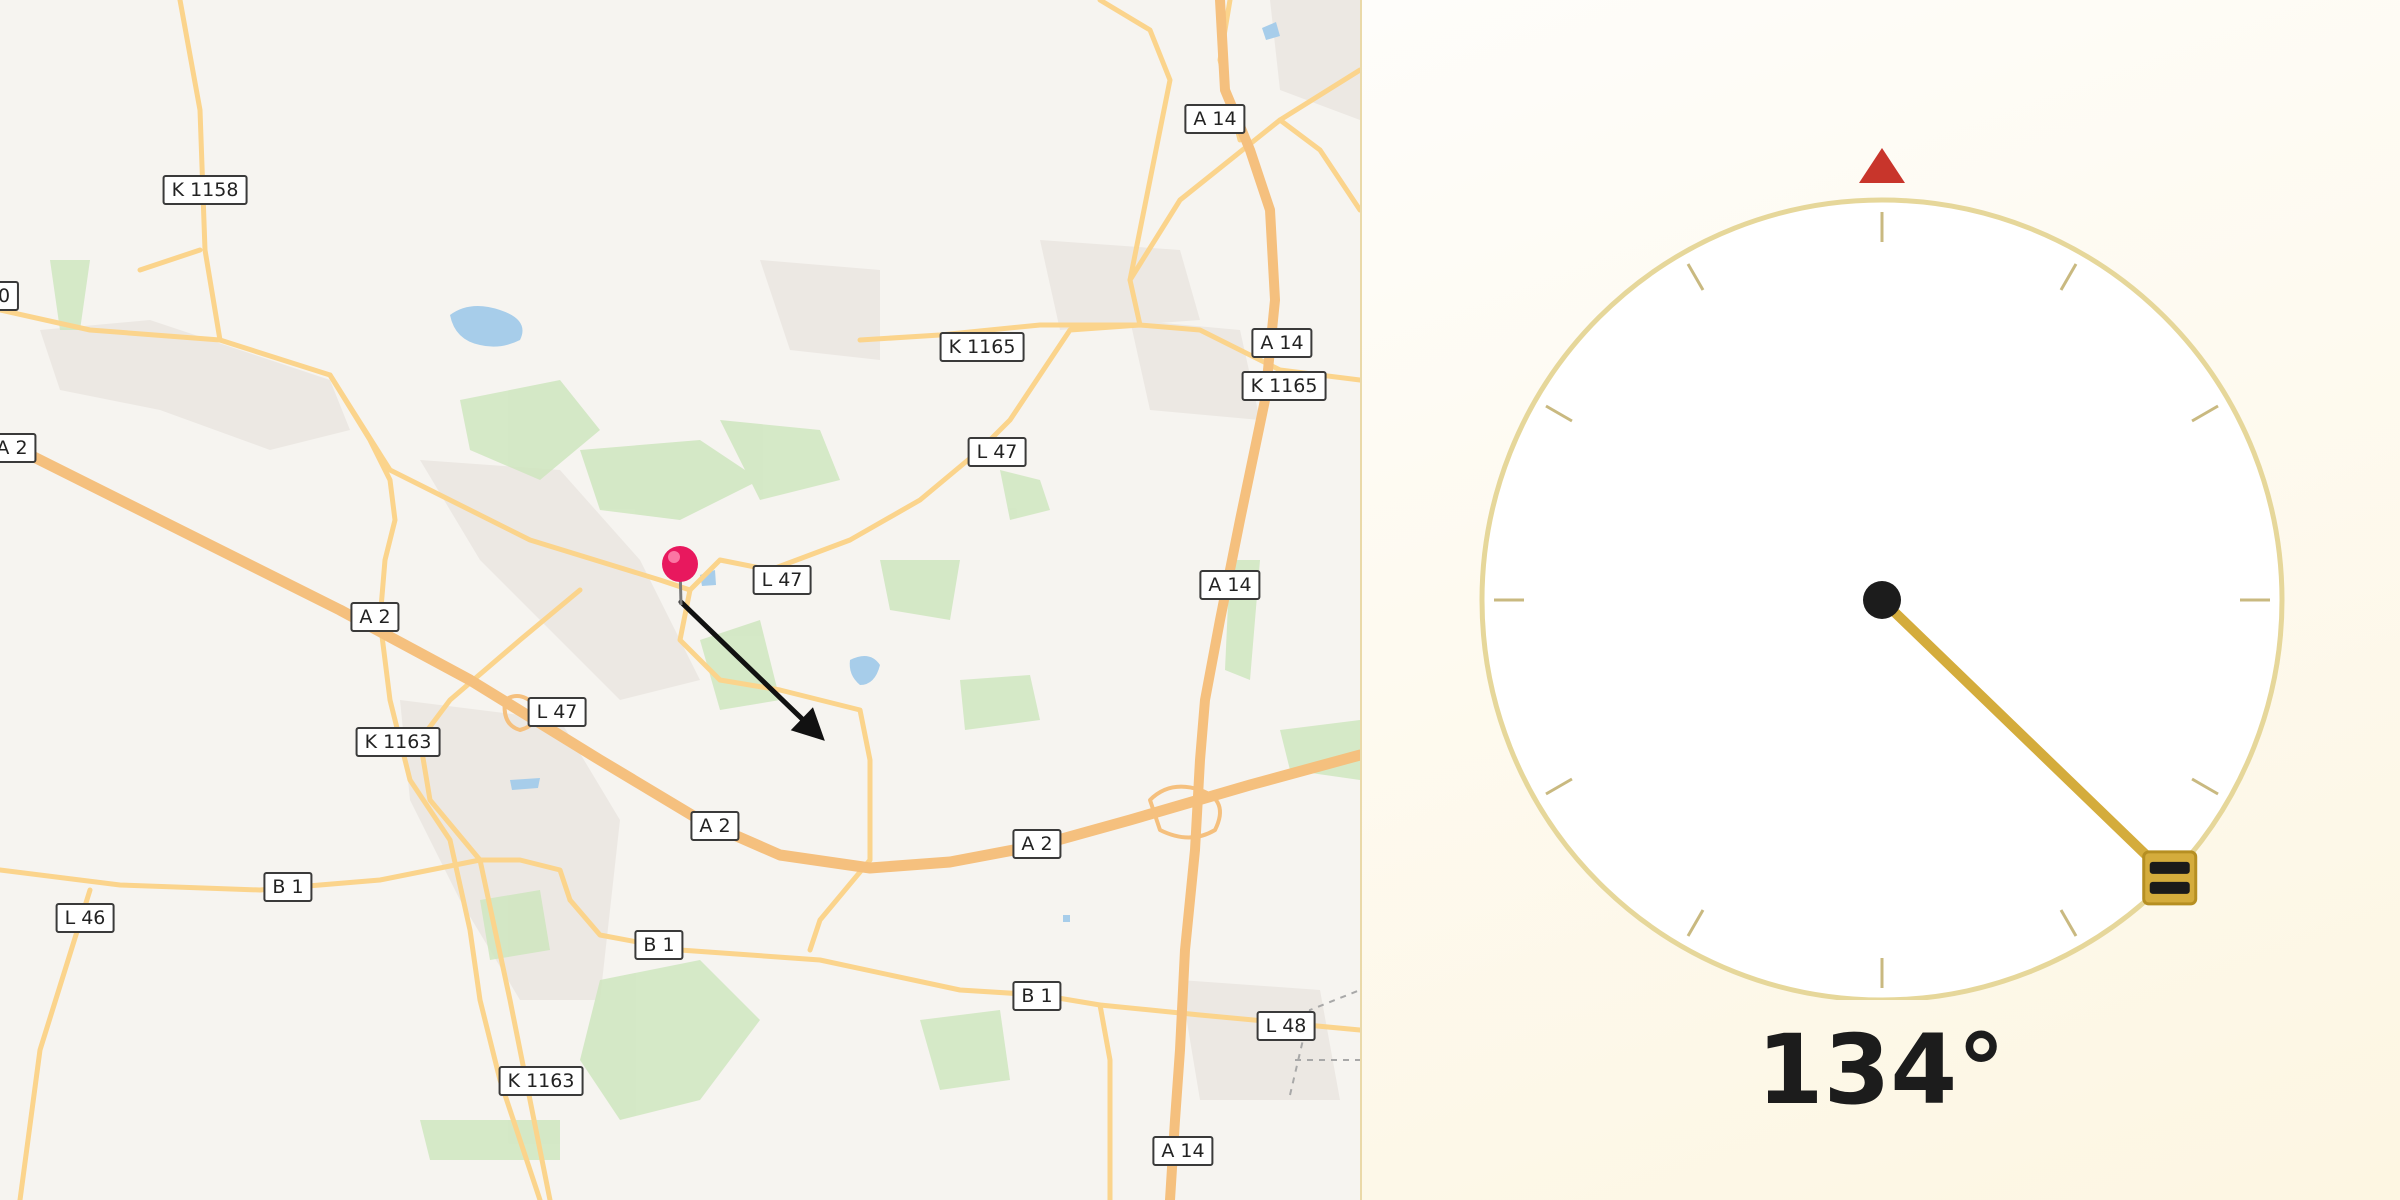 Image resolution: width=2400 pixels, height=1200 pixels. What do you see at coordinates (85, 918) in the screenshot?
I see `road-label-l46: L 46` at bounding box center [85, 918].